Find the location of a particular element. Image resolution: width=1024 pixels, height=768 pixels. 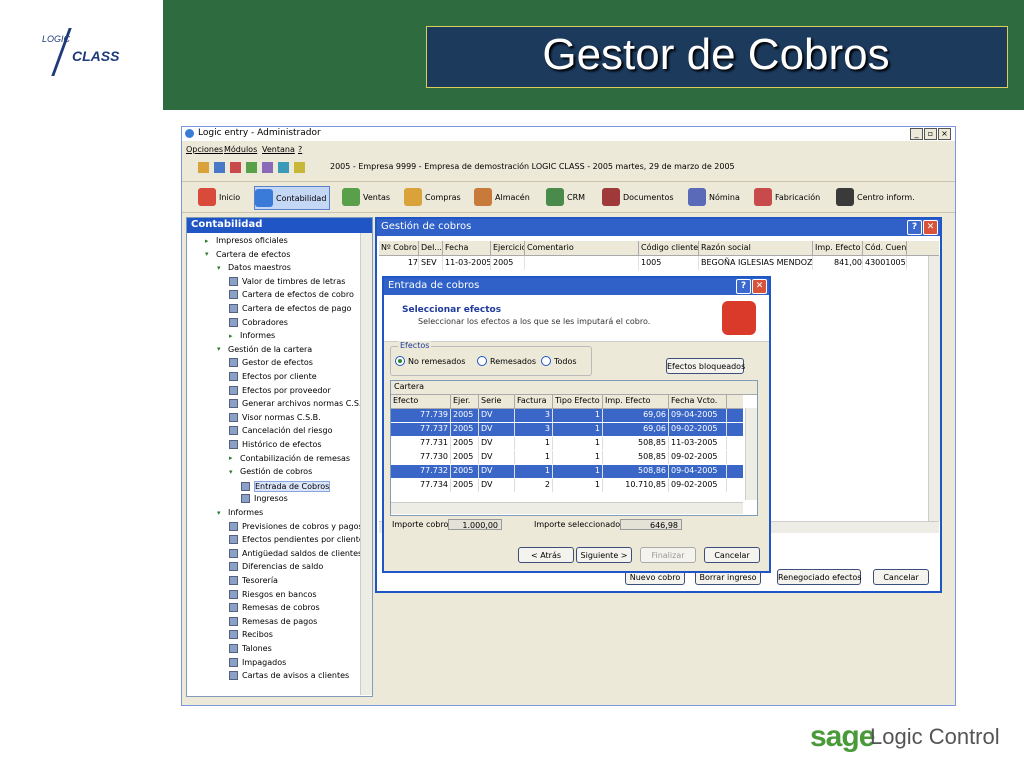

radio-no-remesados: No remesados is located at coordinates (430, 361).